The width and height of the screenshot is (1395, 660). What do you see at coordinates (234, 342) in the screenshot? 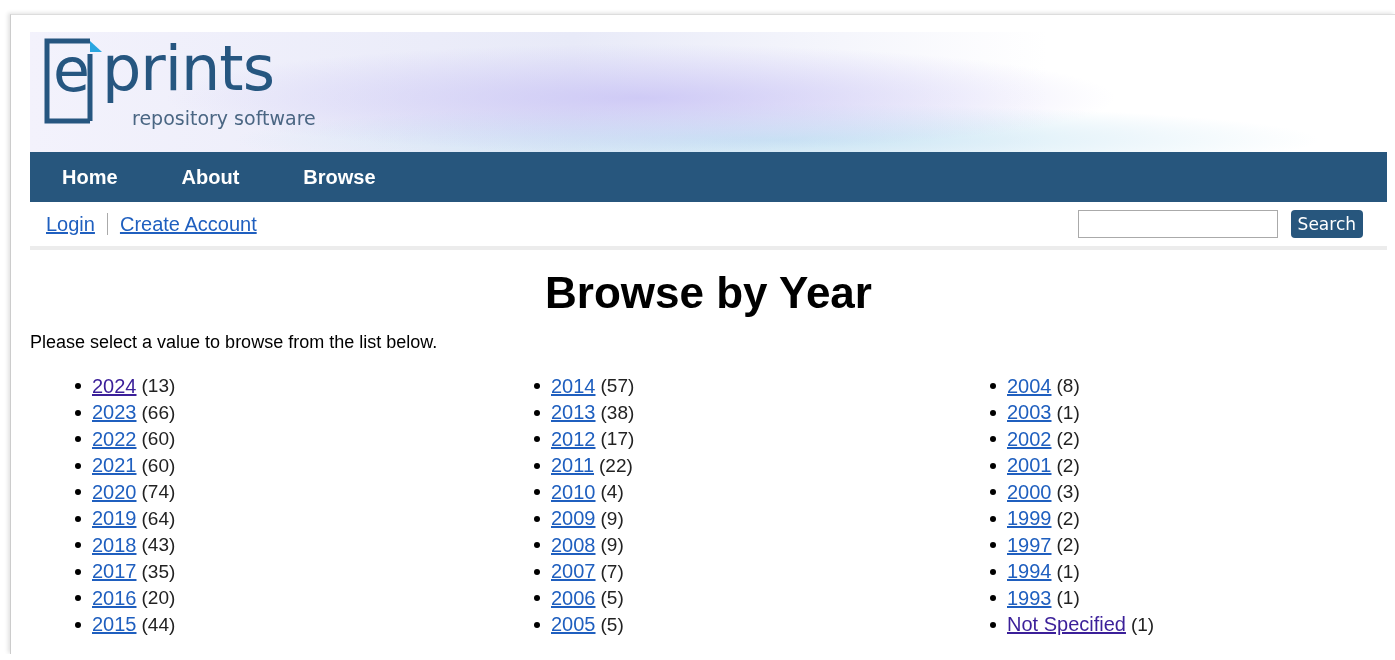
I see `intro-text: Please select a value to browse from the list below.` at bounding box center [234, 342].